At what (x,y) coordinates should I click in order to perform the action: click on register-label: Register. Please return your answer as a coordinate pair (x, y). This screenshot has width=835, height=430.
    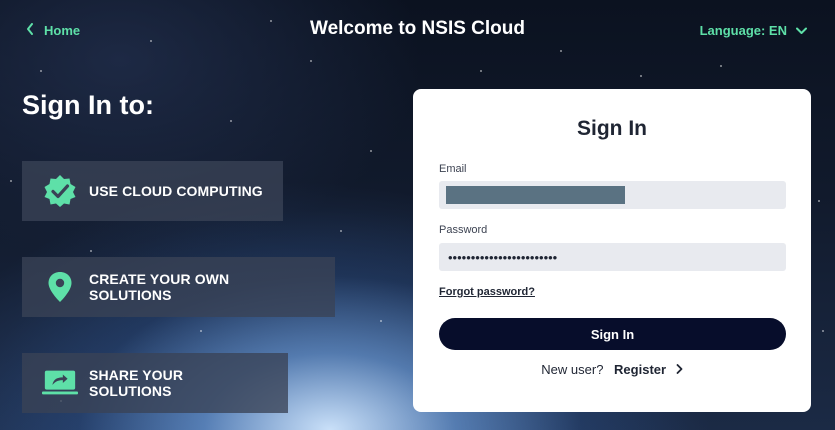
    Looking at the image, I should click on (640, 369).